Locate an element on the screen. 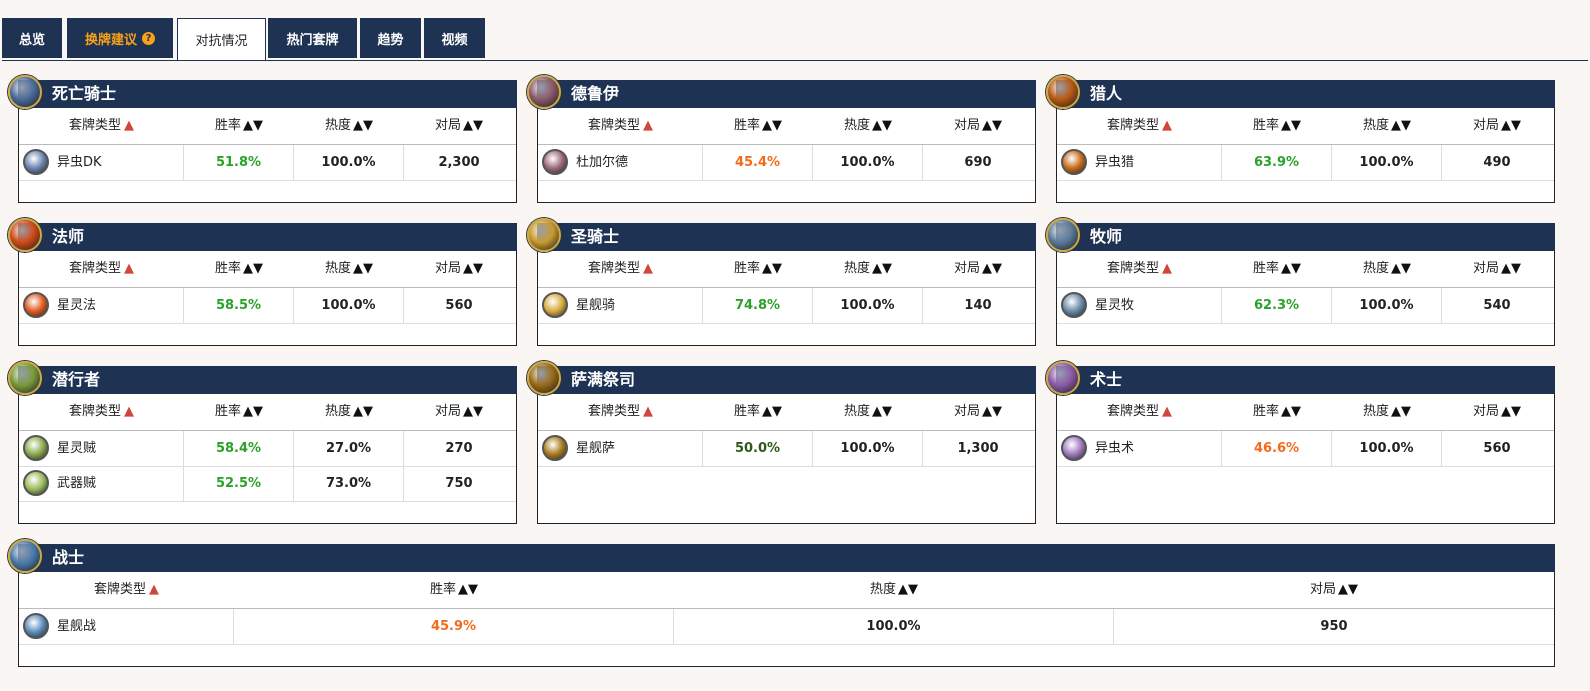  deck-winrate: 63.9% is located at coordinates (1277, 162).